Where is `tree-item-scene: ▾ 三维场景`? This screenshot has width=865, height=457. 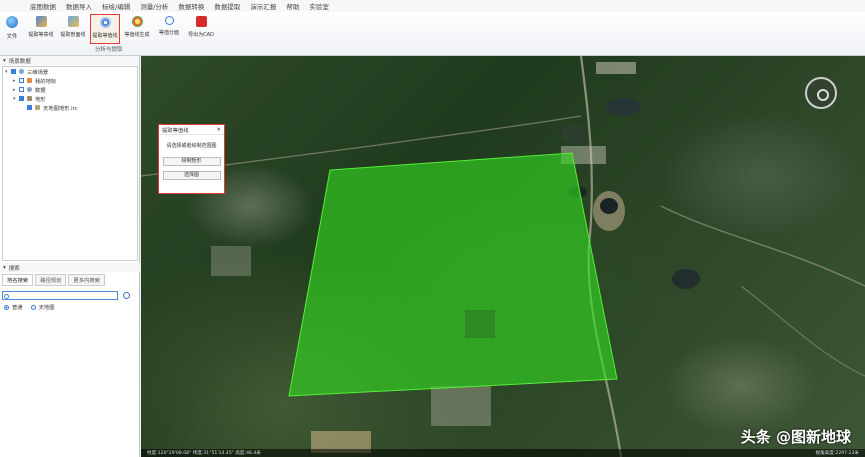 tree-item-scene: ▾ 三维场景 is located at coordinates (70, 71).